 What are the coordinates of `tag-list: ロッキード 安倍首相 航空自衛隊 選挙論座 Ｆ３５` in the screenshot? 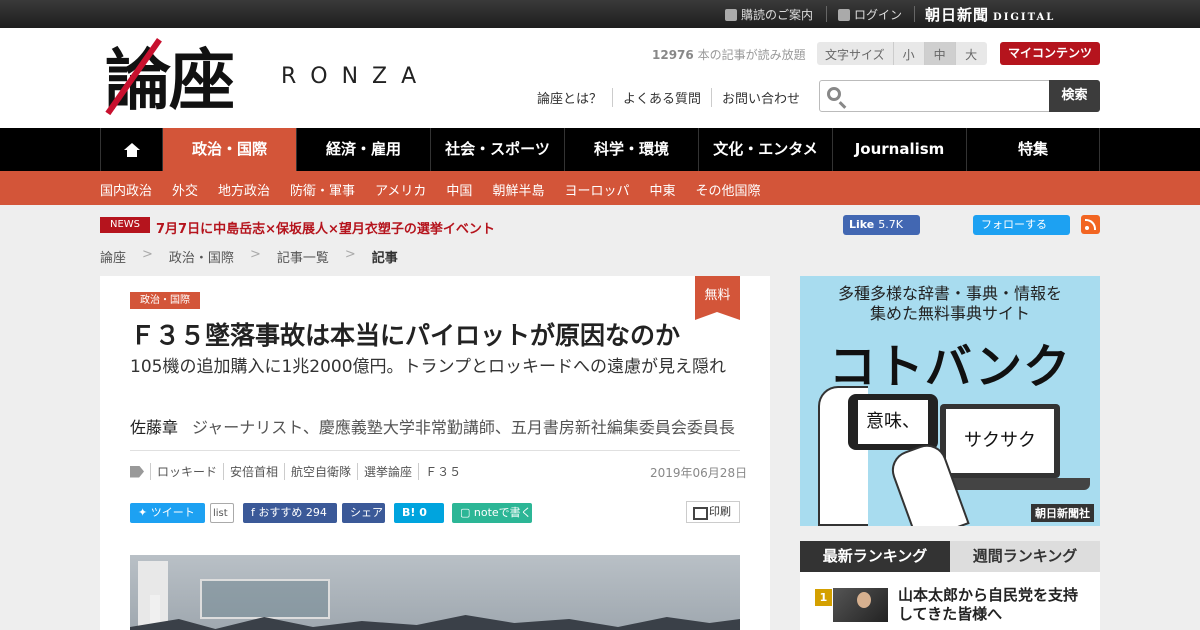 It's located at (298, 471).